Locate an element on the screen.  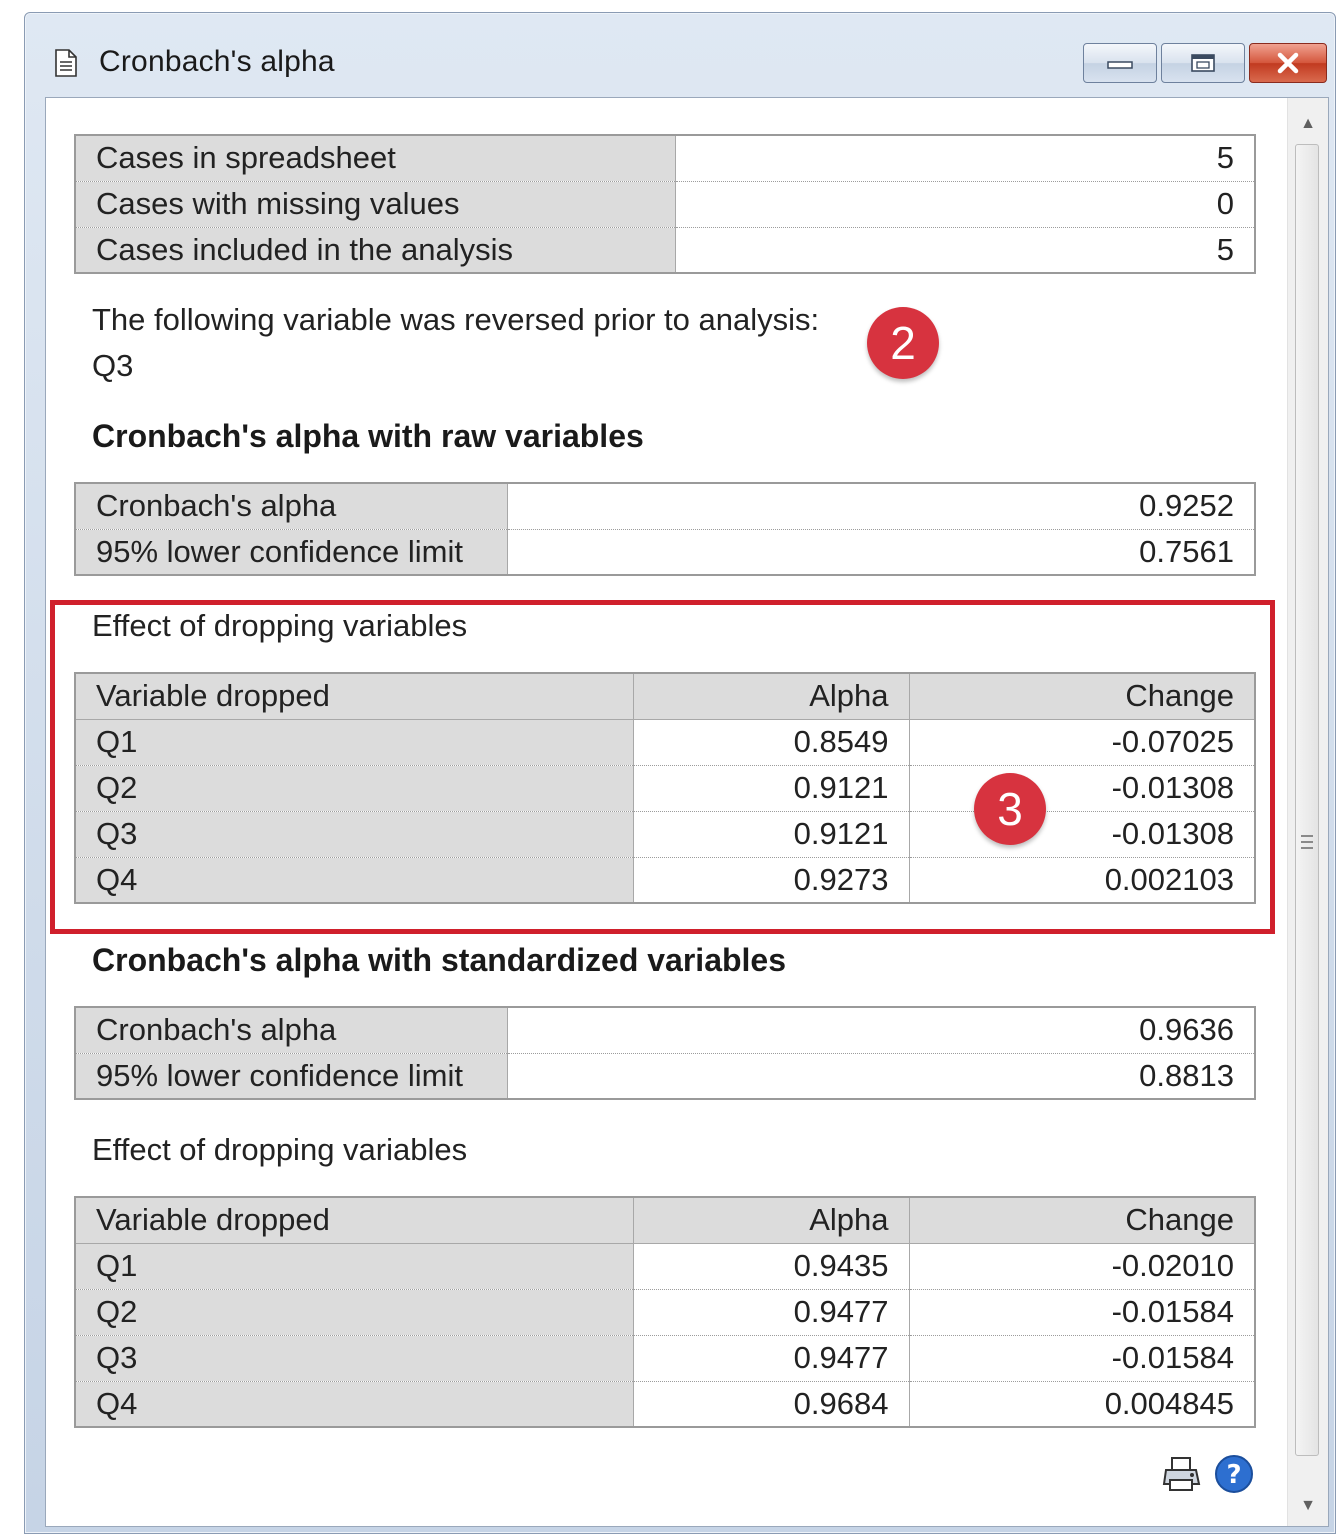
summary-label: Cases with missing values is located at coordinates (375, 204).